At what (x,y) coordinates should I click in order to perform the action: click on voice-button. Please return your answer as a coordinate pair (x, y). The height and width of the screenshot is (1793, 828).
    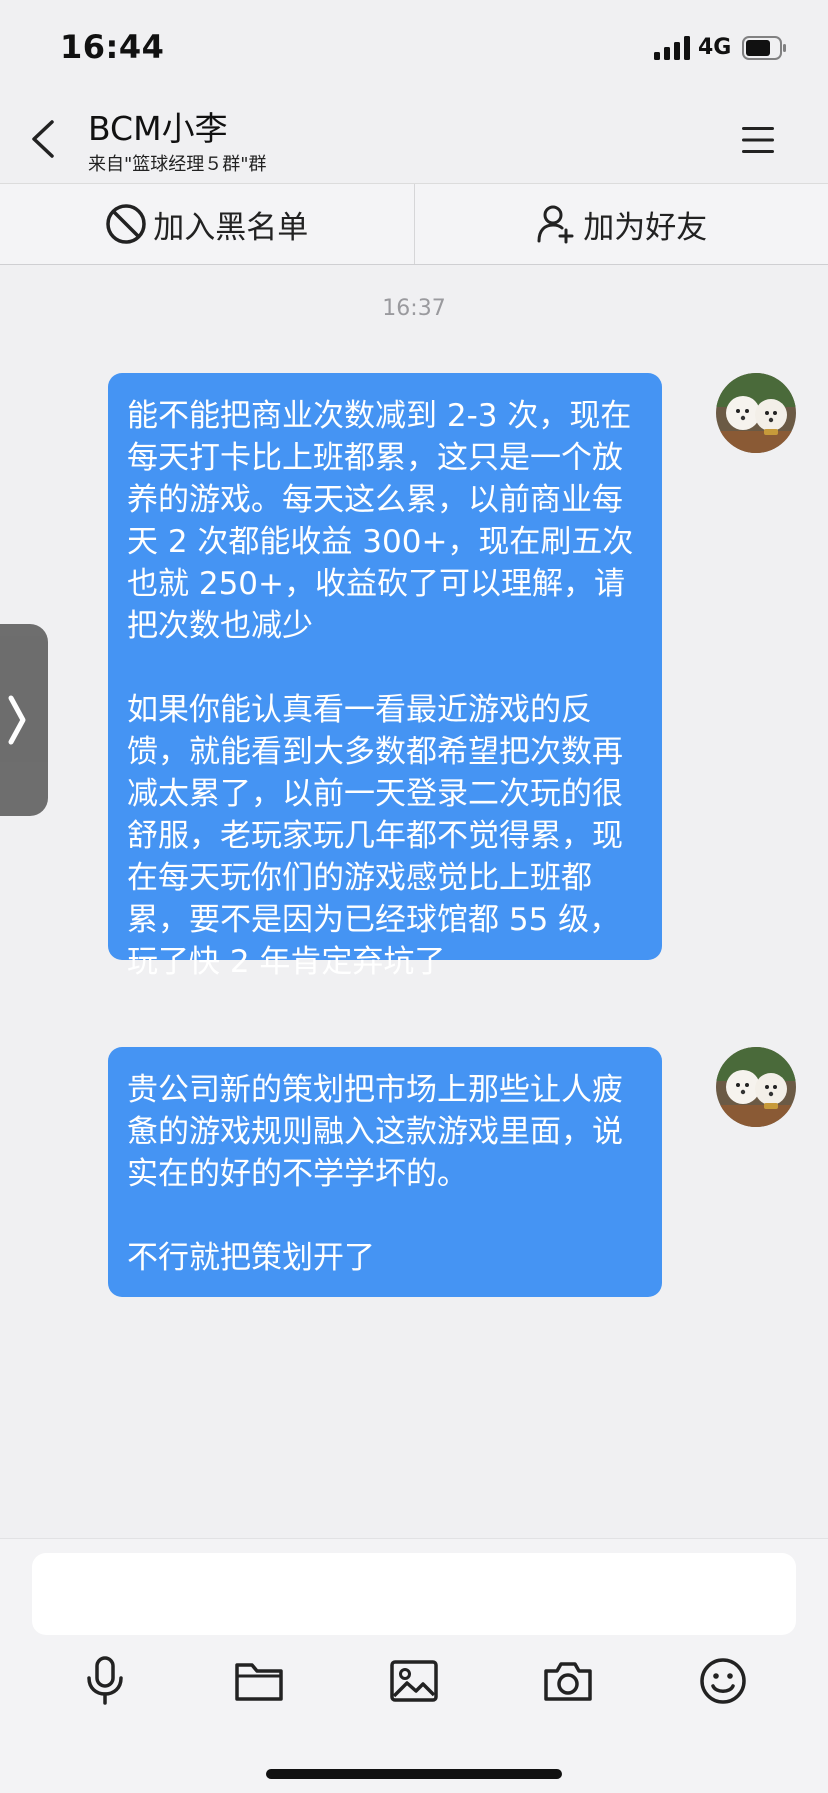
    Looking at the image, I should click on (105, 1681).